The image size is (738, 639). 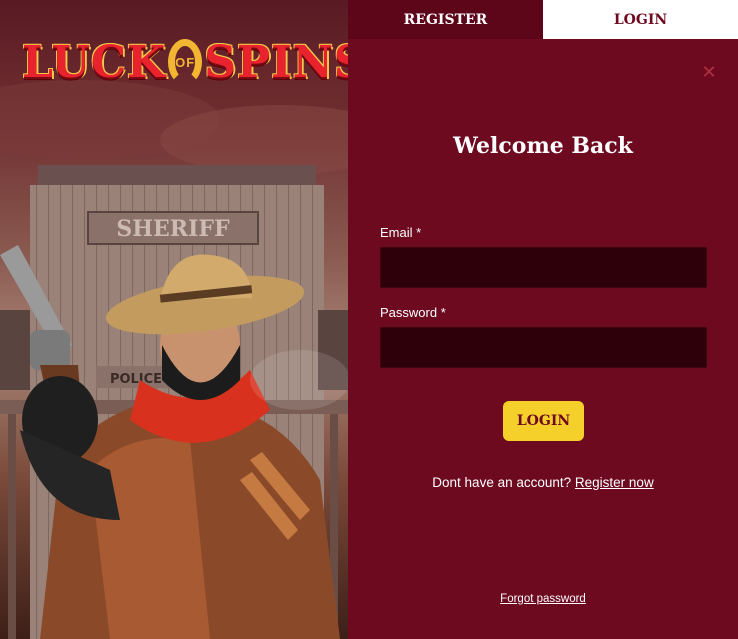 What do you see at coordinates (276, 62) in the screenshot?
I see `logo-text-spins: SPINS` at bounding box center [276, 62].